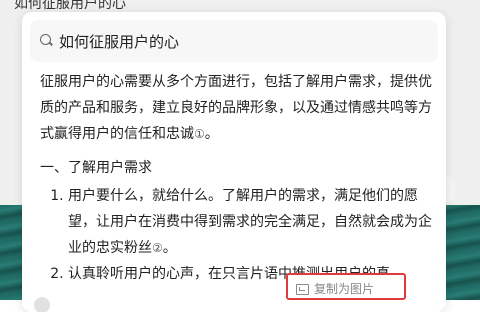 The height and width of the screenshot is (312, 480). What do you see at coordinates (169, 248) in the screenshot?
I see `list-item-tail: 。` at bounding box center [169, 248].